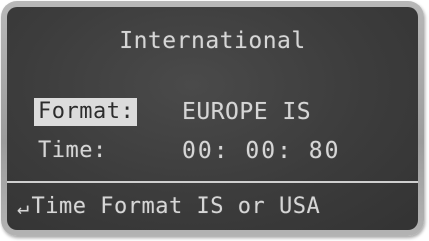 The height and width of the screenshot is (241, 429). Describe the element at coordinates (212, 41) in the screenshot. I see `screen-title: International` at that location.